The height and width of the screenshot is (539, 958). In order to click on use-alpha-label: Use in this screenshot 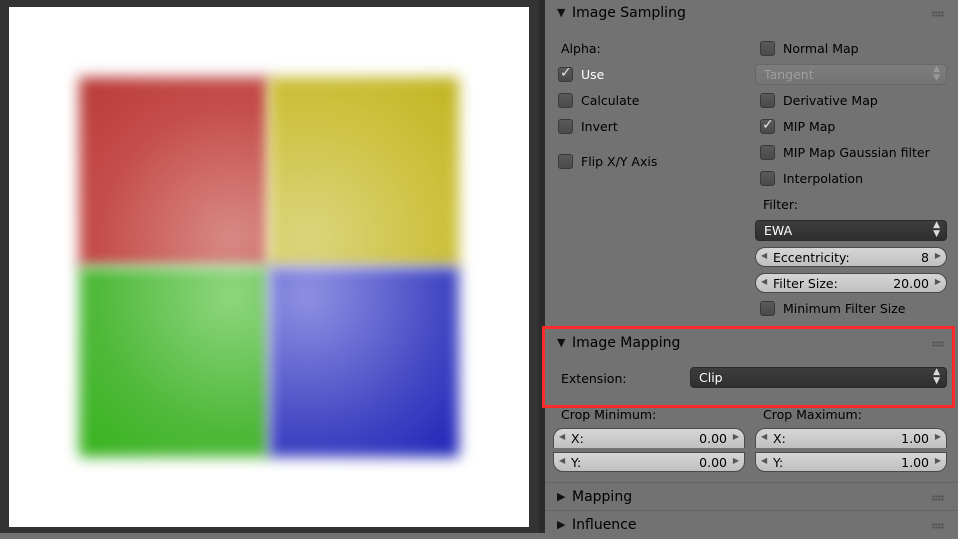, I will do `click(593, 74)`.